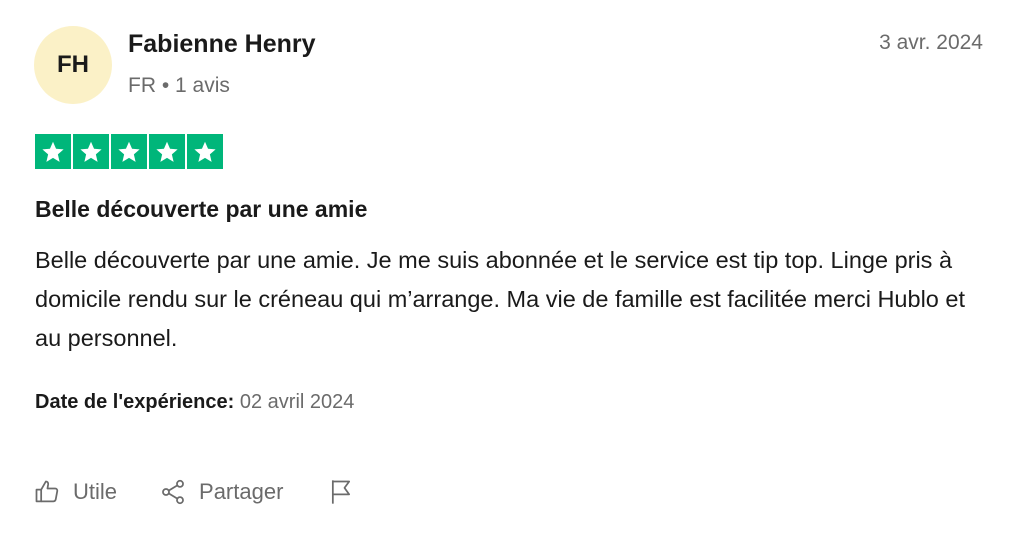 This screenshot has width=1024, height=554. Describe the element at coordinates (241, 491) in the screenshot. I see `share-label: Partager` at that location.